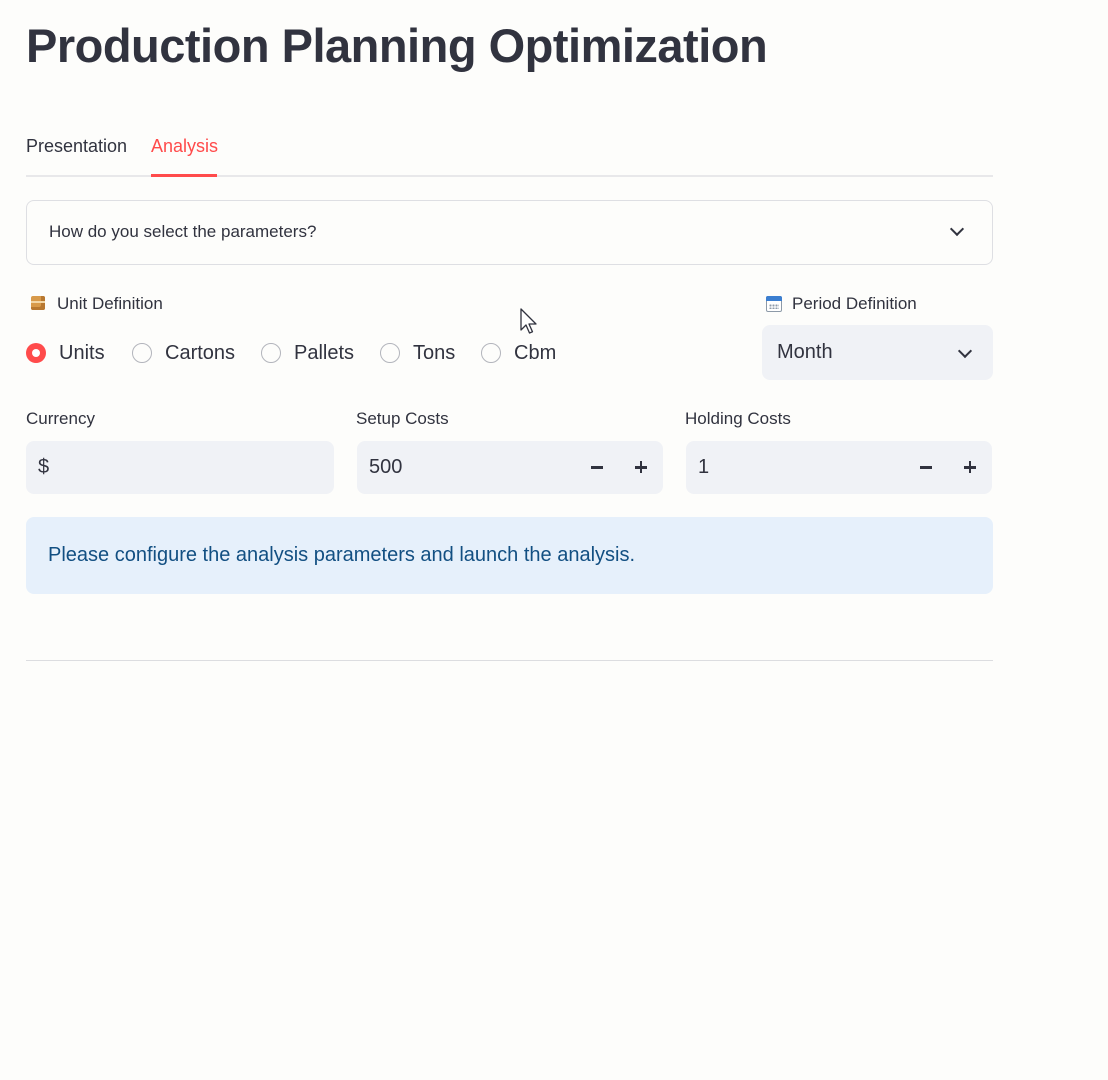 The width and height of the screenshot is (1108, 1080). What do you see at coordinates (184, 175) in the screenshot?
I see `active-tab-indicator` at bounding box center [184, 175].